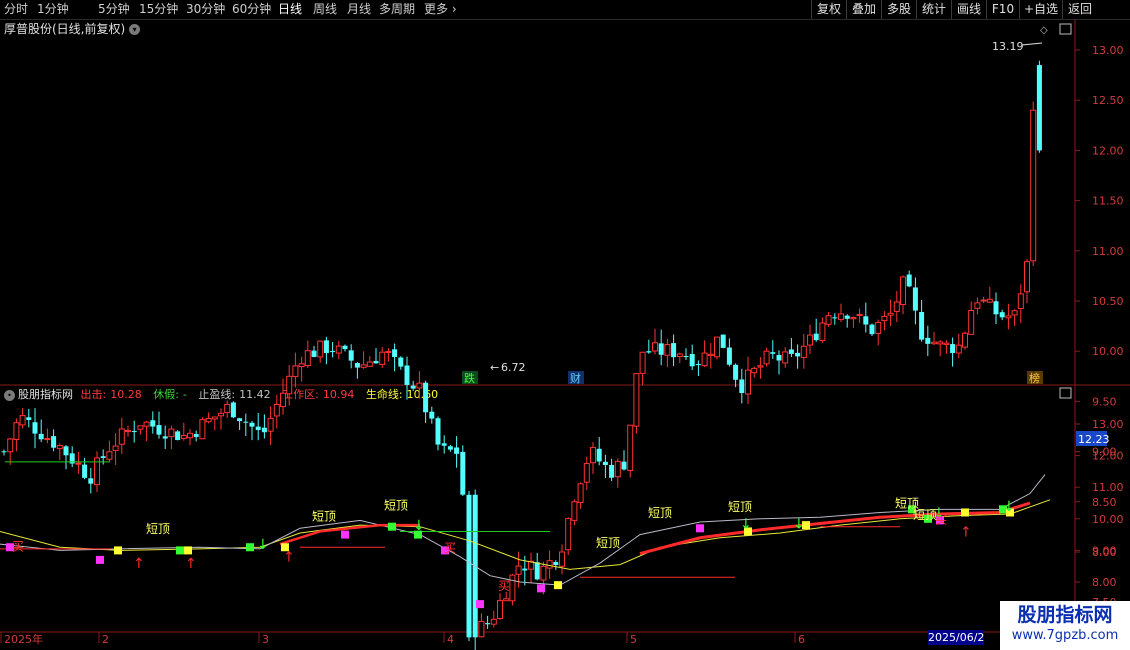 The width and height of the screenshot is (1130, 650). Describe the element at coordinates (440, 9) in the screenshot. I see `period-tab-more: 更多 ›` at that location.